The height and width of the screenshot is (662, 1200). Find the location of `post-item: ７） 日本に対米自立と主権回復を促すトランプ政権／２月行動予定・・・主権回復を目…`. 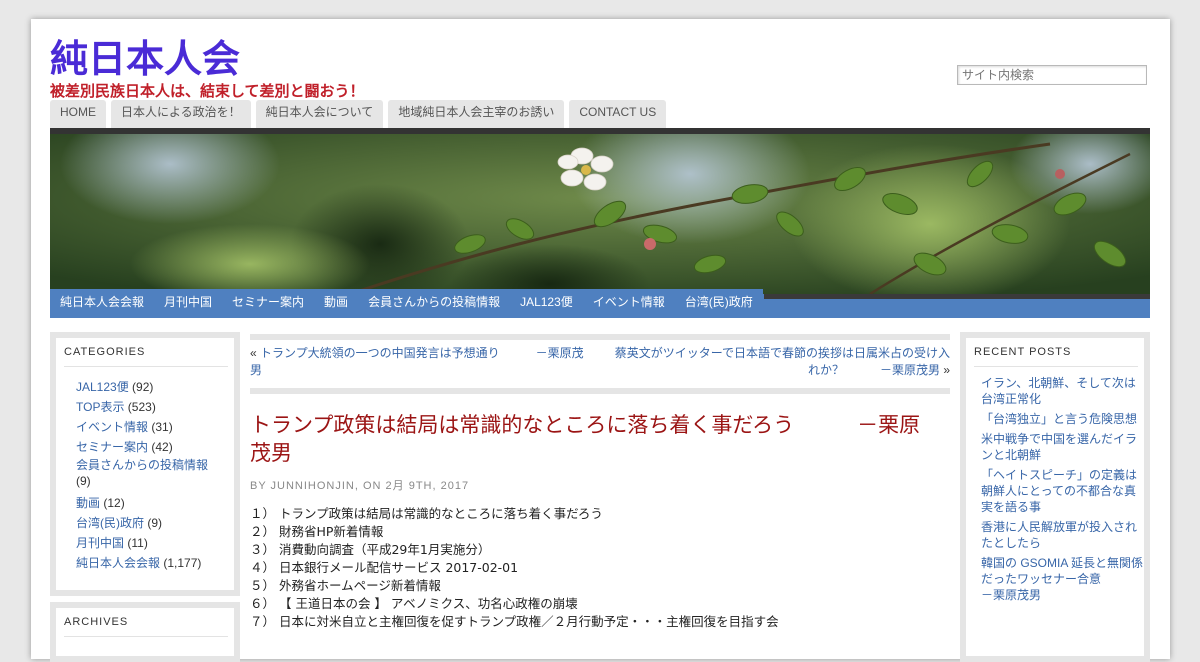

post-item: ７） 日本に対米自立と主権回復を促すトランプ政権／２月行動予定・・・主権回復を目… is located at coordinates (514, 621).